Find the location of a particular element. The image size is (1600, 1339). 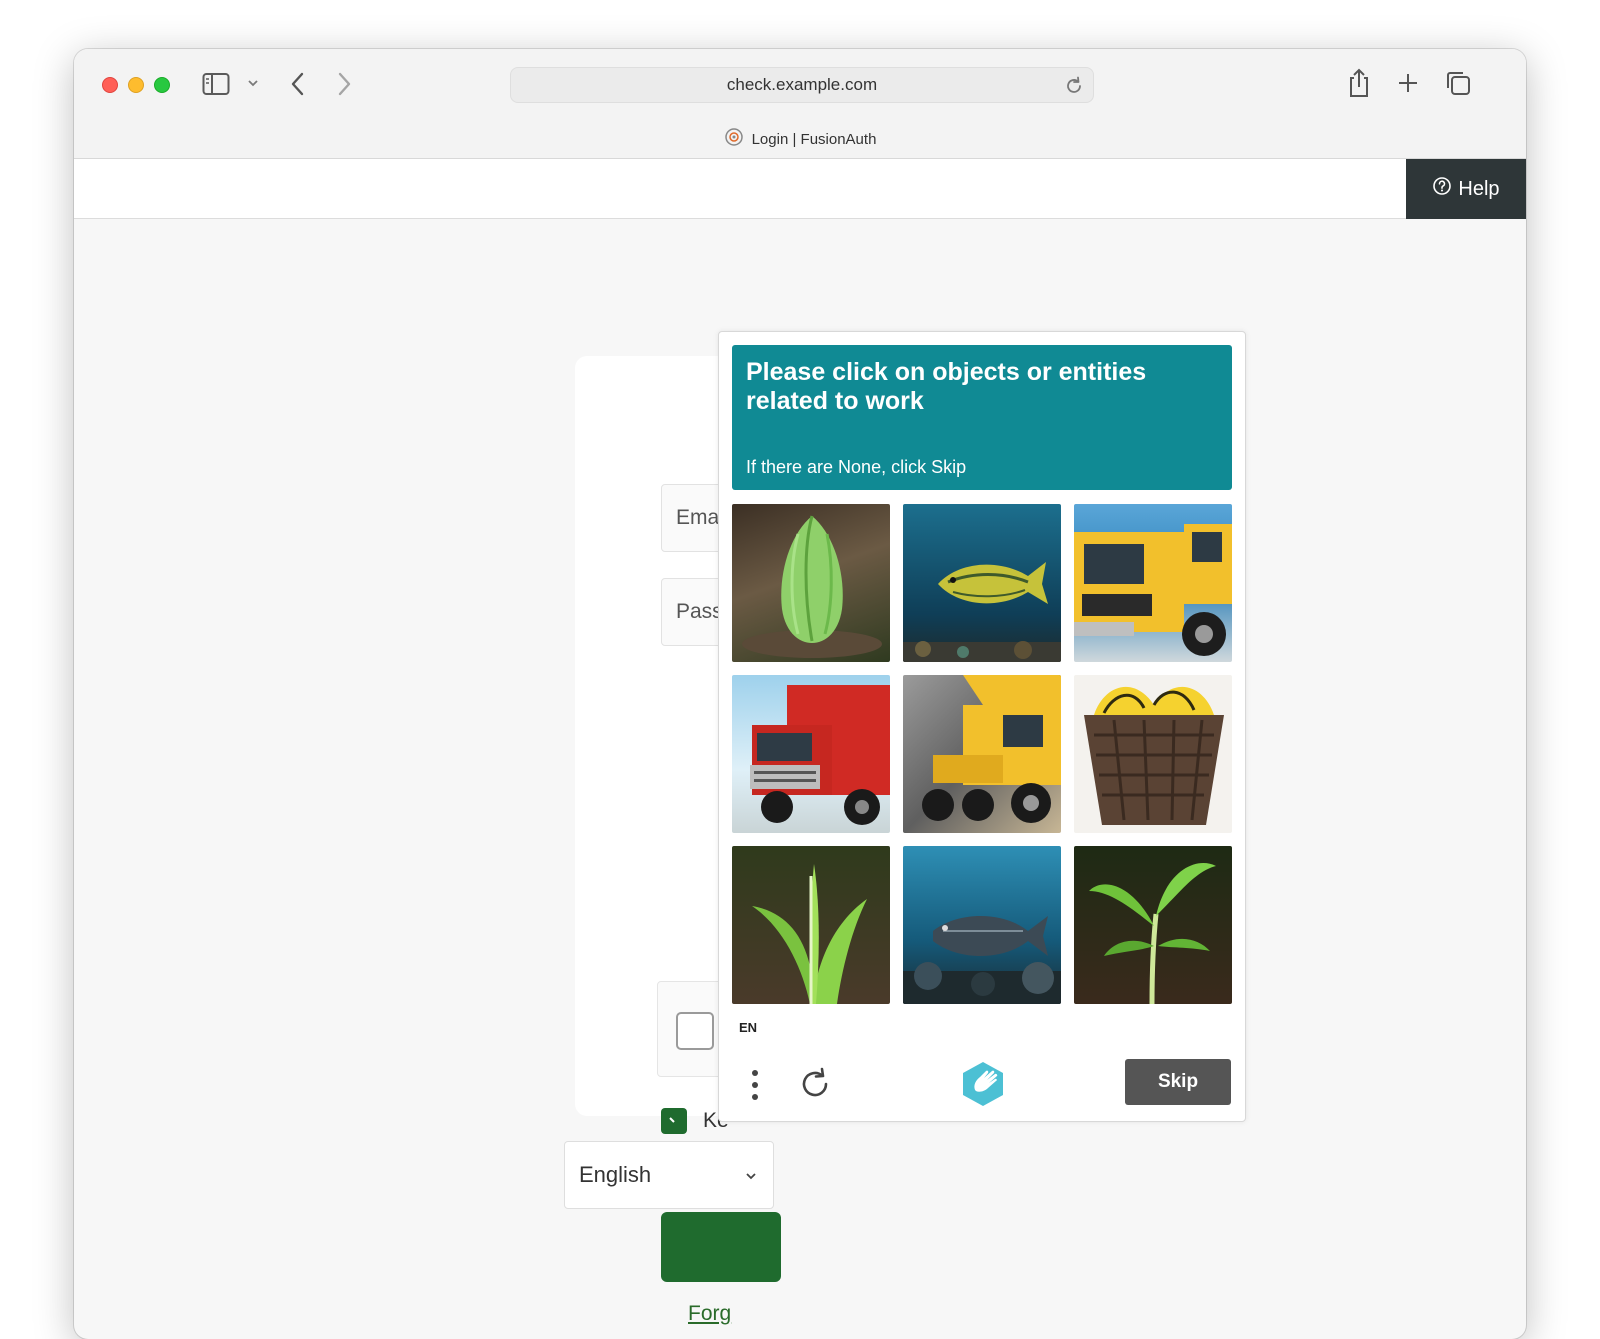

reload-icon is located at coordinates (1074, 88).